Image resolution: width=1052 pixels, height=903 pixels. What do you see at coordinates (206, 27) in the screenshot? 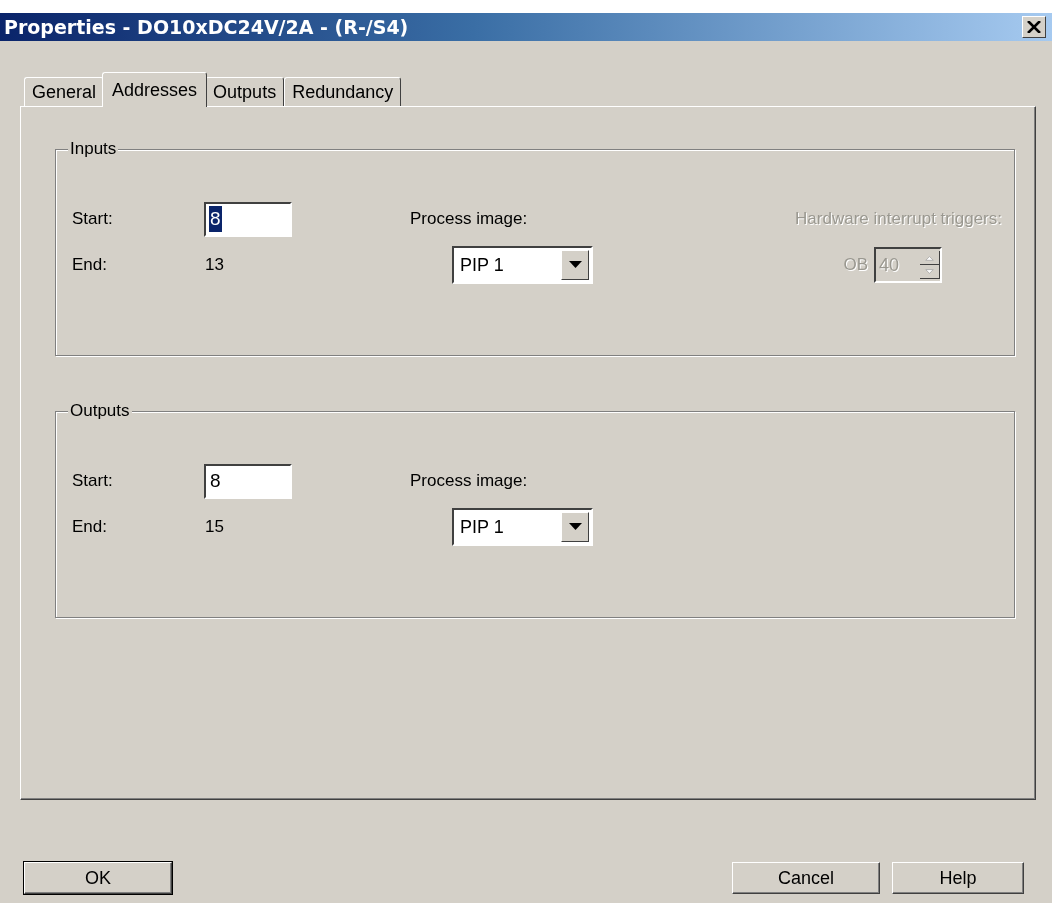
I see `window-title: Properties - DO10xDC24V/2A - (R-/S4)` at bounding box center [206, 27].